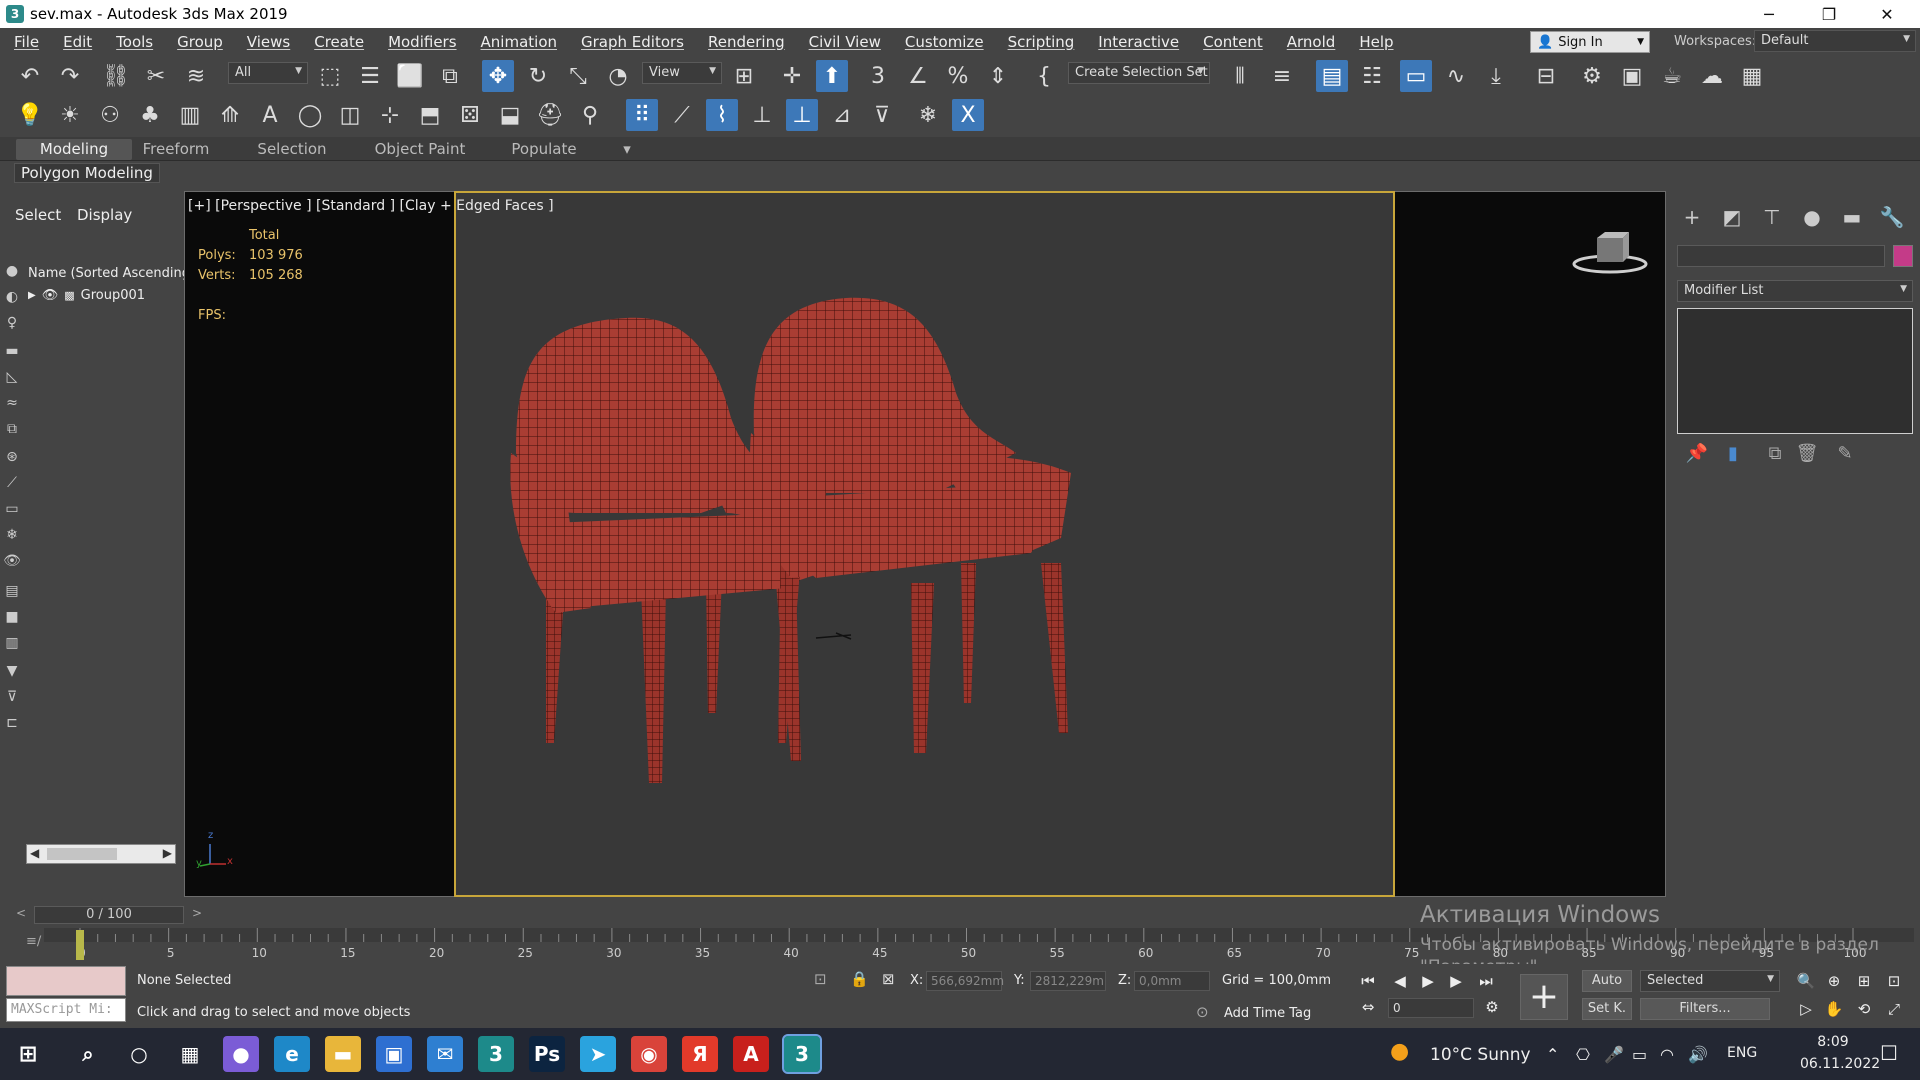 This screenshot has width=1920, height=1080. I want to click on lamp-icon: ⚲, so click(590, 115).